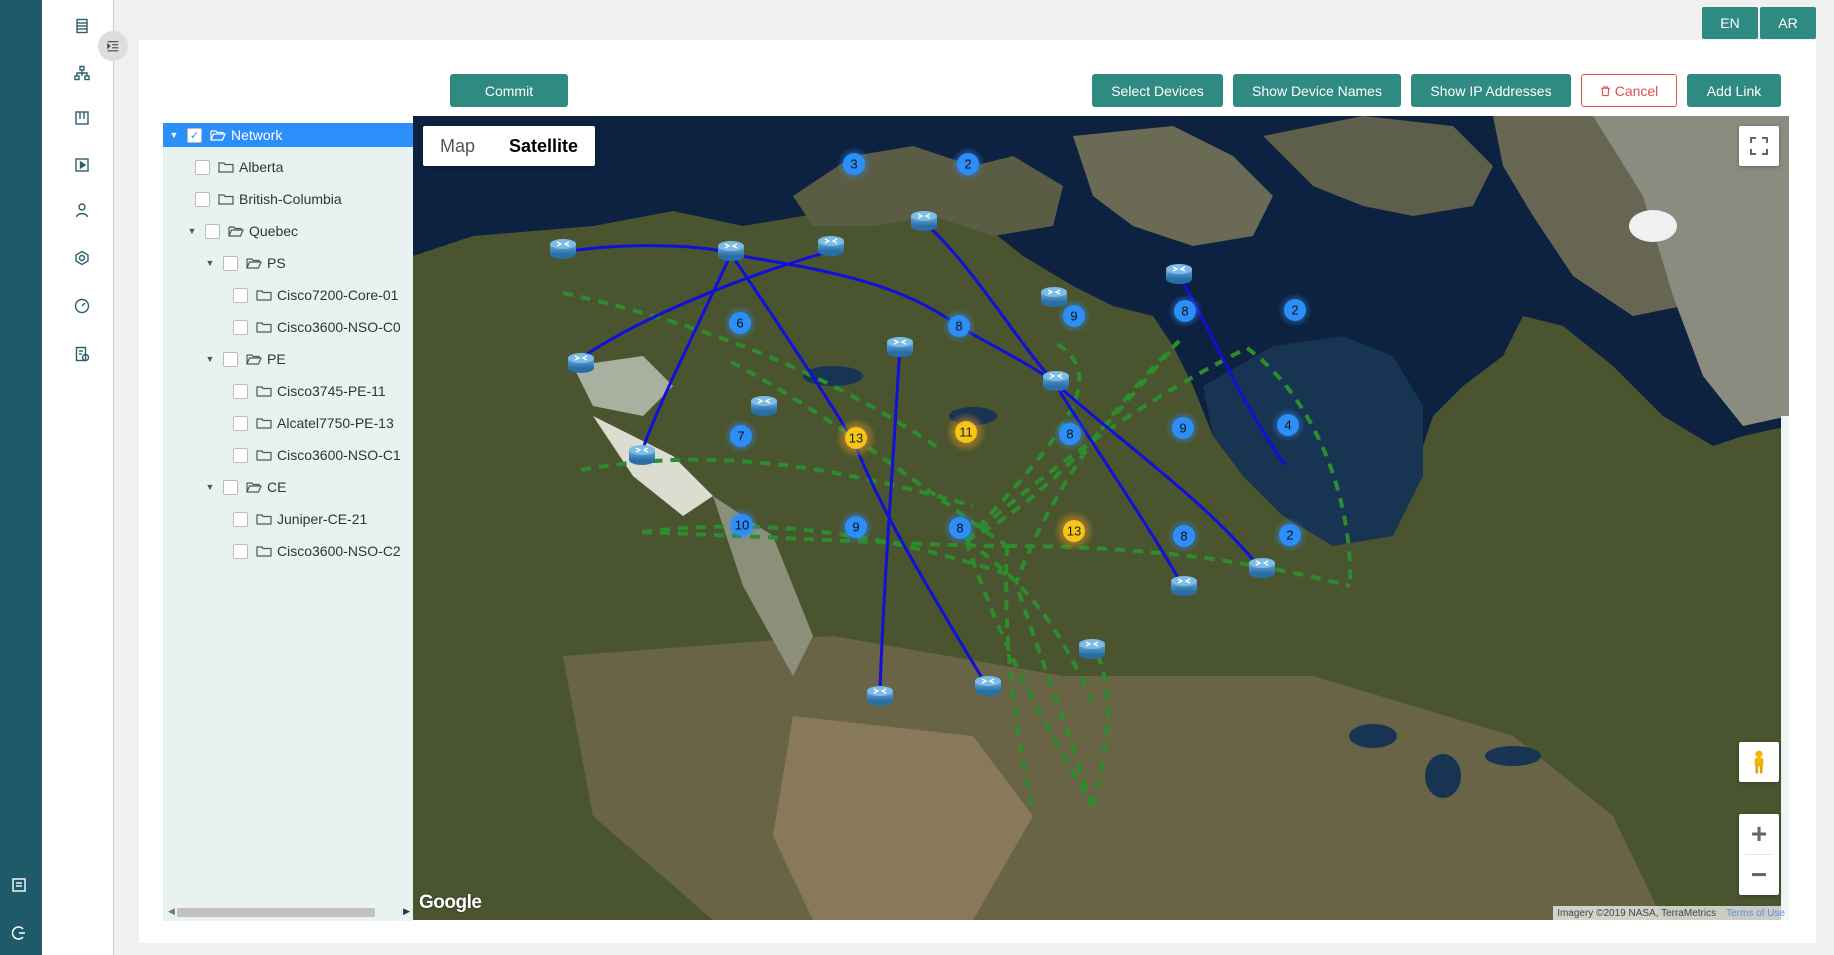 Image resolution: width=1834 pixels, height=955 pixels. Describe the element at coordinates (288, 423) in the screenshot. I see `tree-node-device: Alcatel7750-PE-13` at that location.